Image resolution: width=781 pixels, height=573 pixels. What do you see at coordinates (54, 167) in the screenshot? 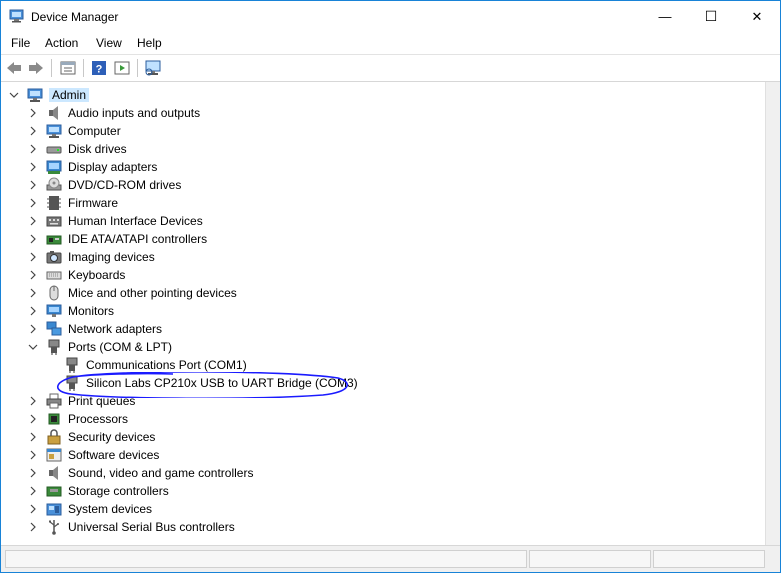
I see `display-adapter-icon` at bounding box center [54, 167].